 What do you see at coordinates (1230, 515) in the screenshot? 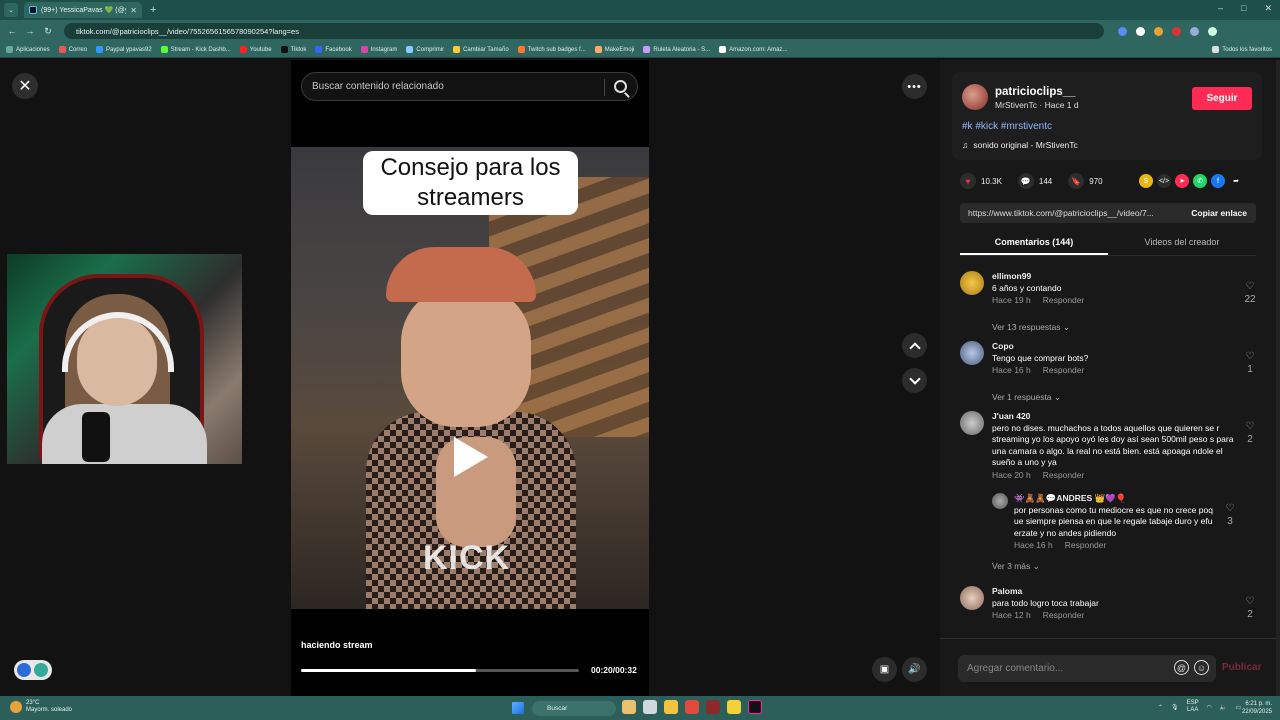
I see `reply-like-button: ♡ 3` at bounding box center [1230, 515].